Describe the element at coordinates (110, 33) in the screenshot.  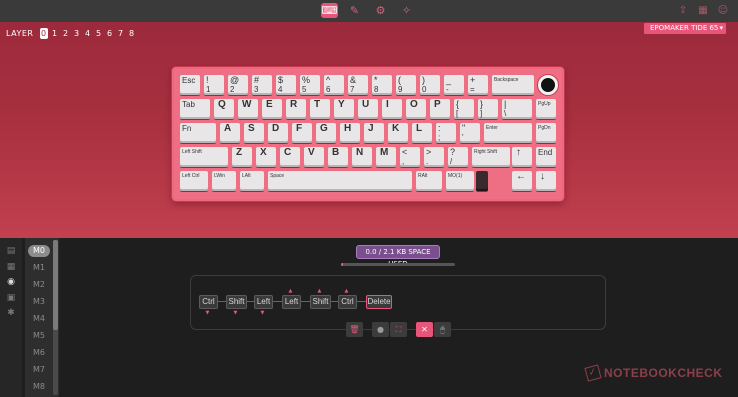
I see `layer-6-button: 6` at that location.